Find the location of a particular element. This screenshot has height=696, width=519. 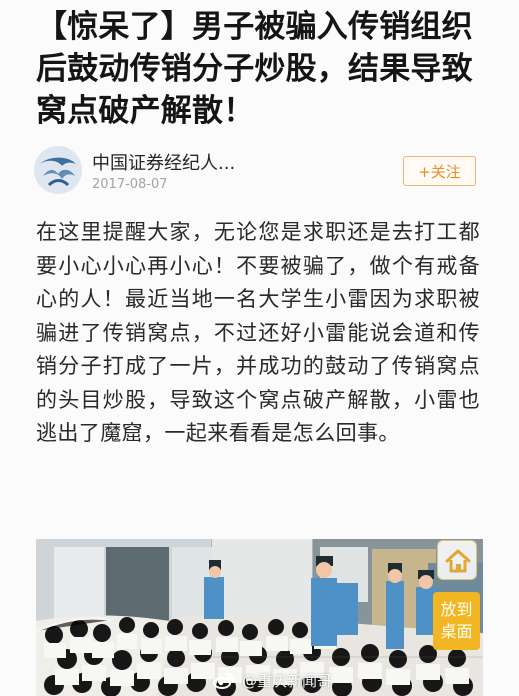

home-icon is located at coordinates (458, 561).